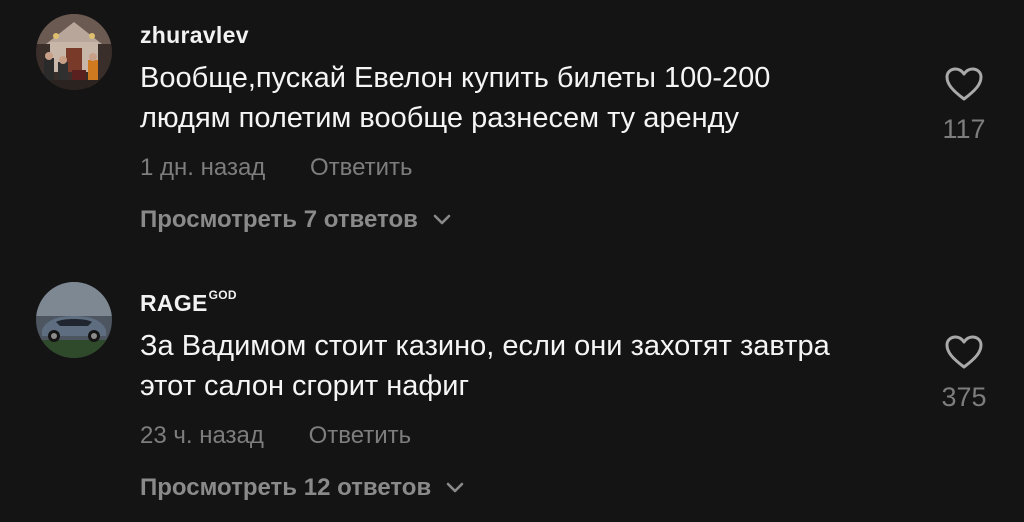 The width and height of the screenshot is (1024, 522). I want to click on username-superscript: GOD, so click(222, 295).